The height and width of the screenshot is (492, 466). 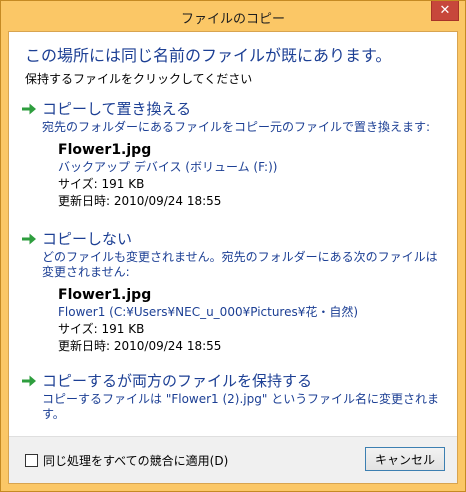 I want to click on apply-to-all-checkbox: 同じ処理をすべての競合に適用(D), so click(x=126, y=460).